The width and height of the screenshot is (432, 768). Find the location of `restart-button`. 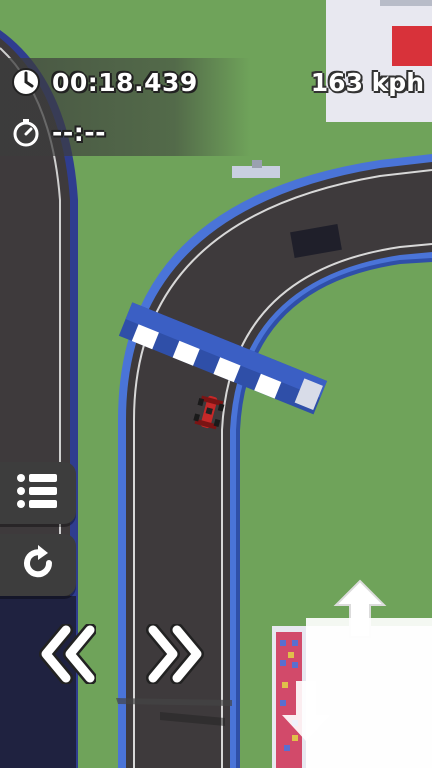

restart-button is located at coordinates (38, 565).